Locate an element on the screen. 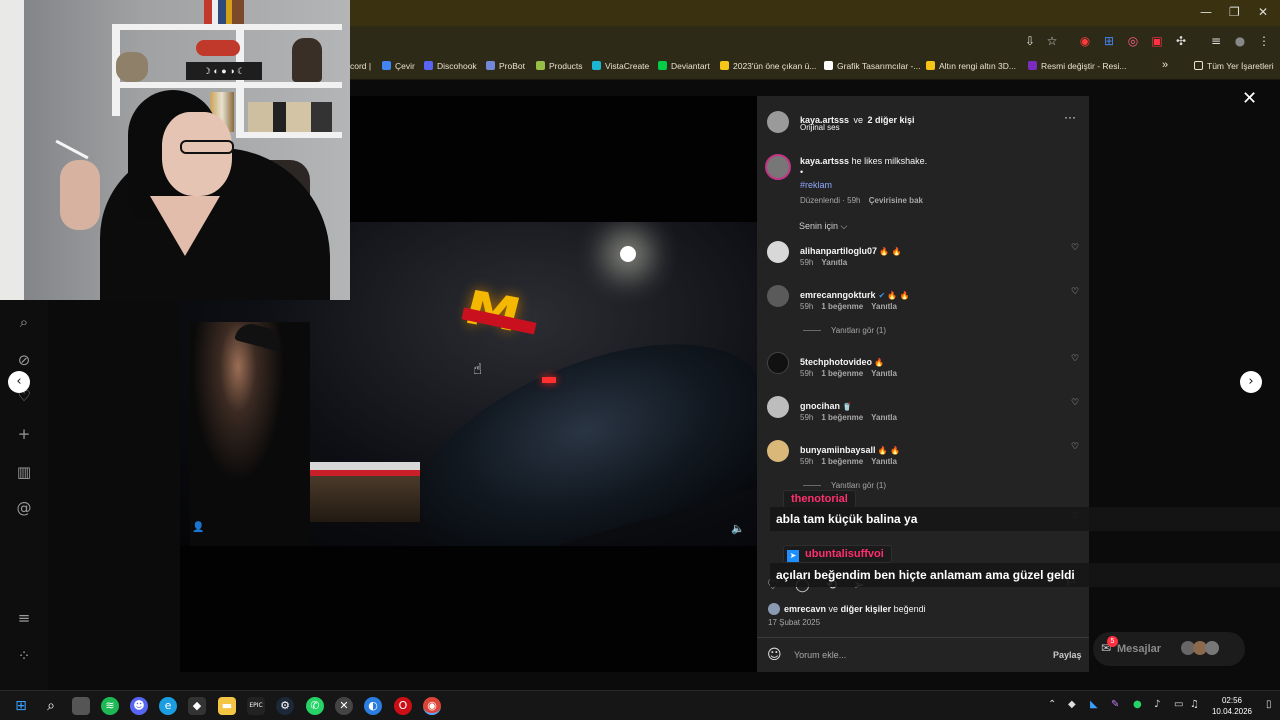 Image resolution: width=1280 pixels, height=720 pixels. notification-icon: ▯ is located at coordinates (1269, 704).